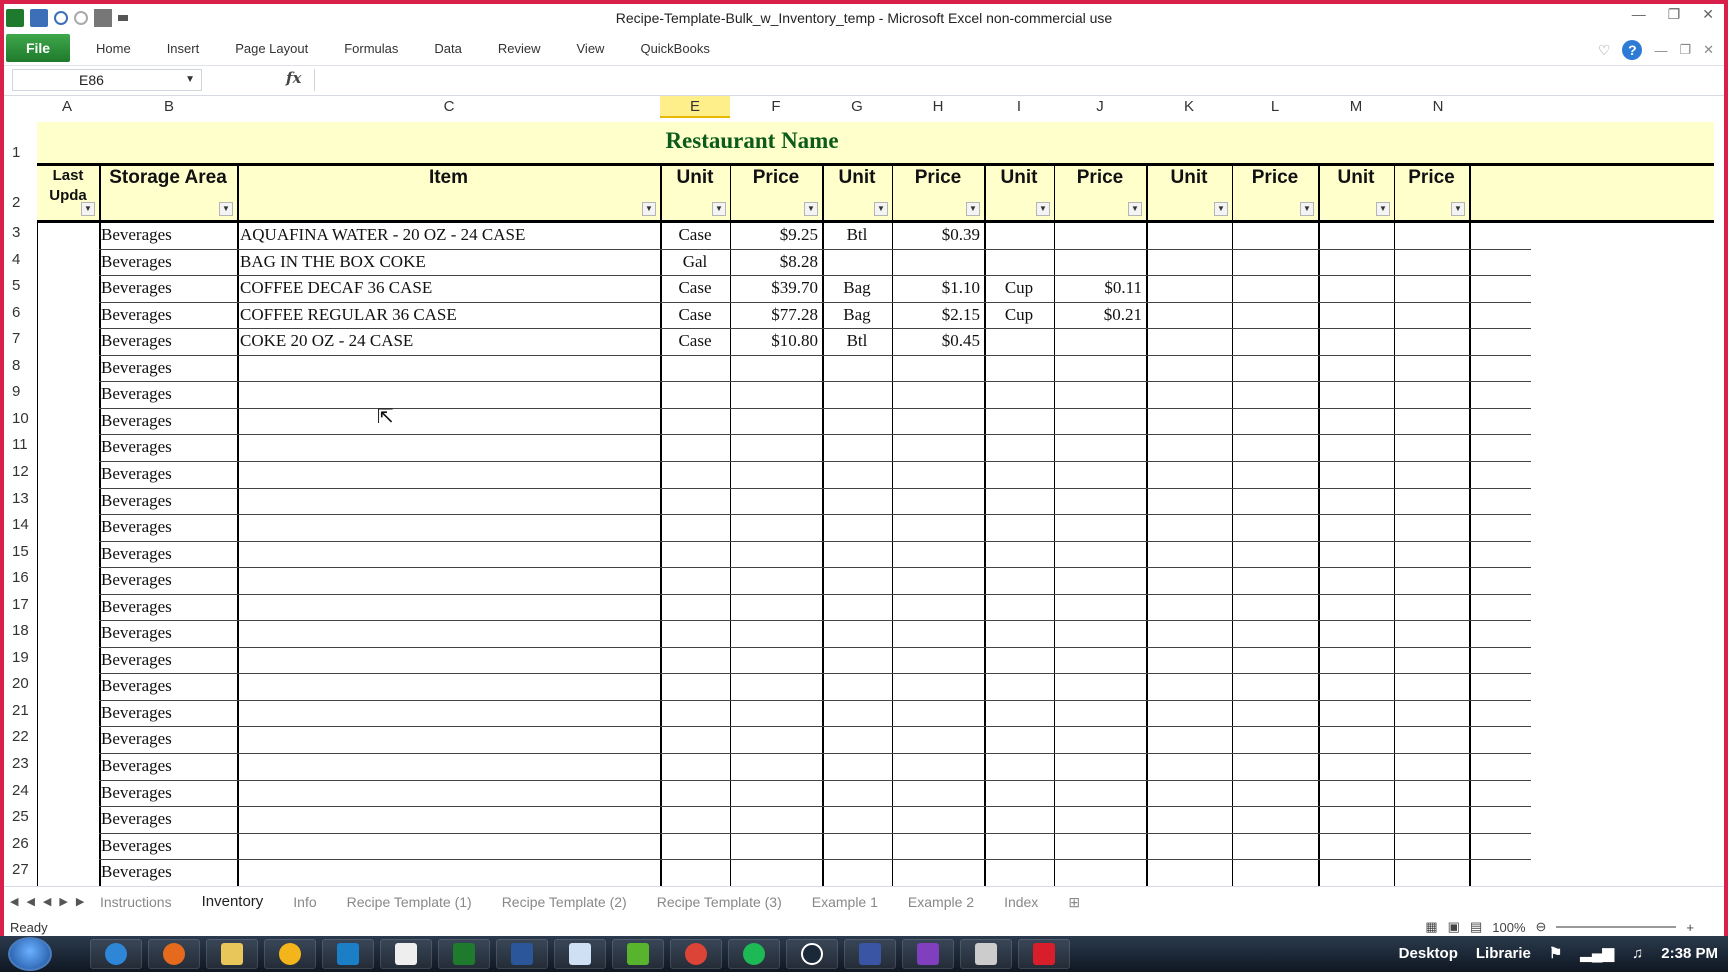  What do you see at coordinates (695, 262) in the screenshot?
I see `cell-u1: Gal` at bounding box center [695, 262].